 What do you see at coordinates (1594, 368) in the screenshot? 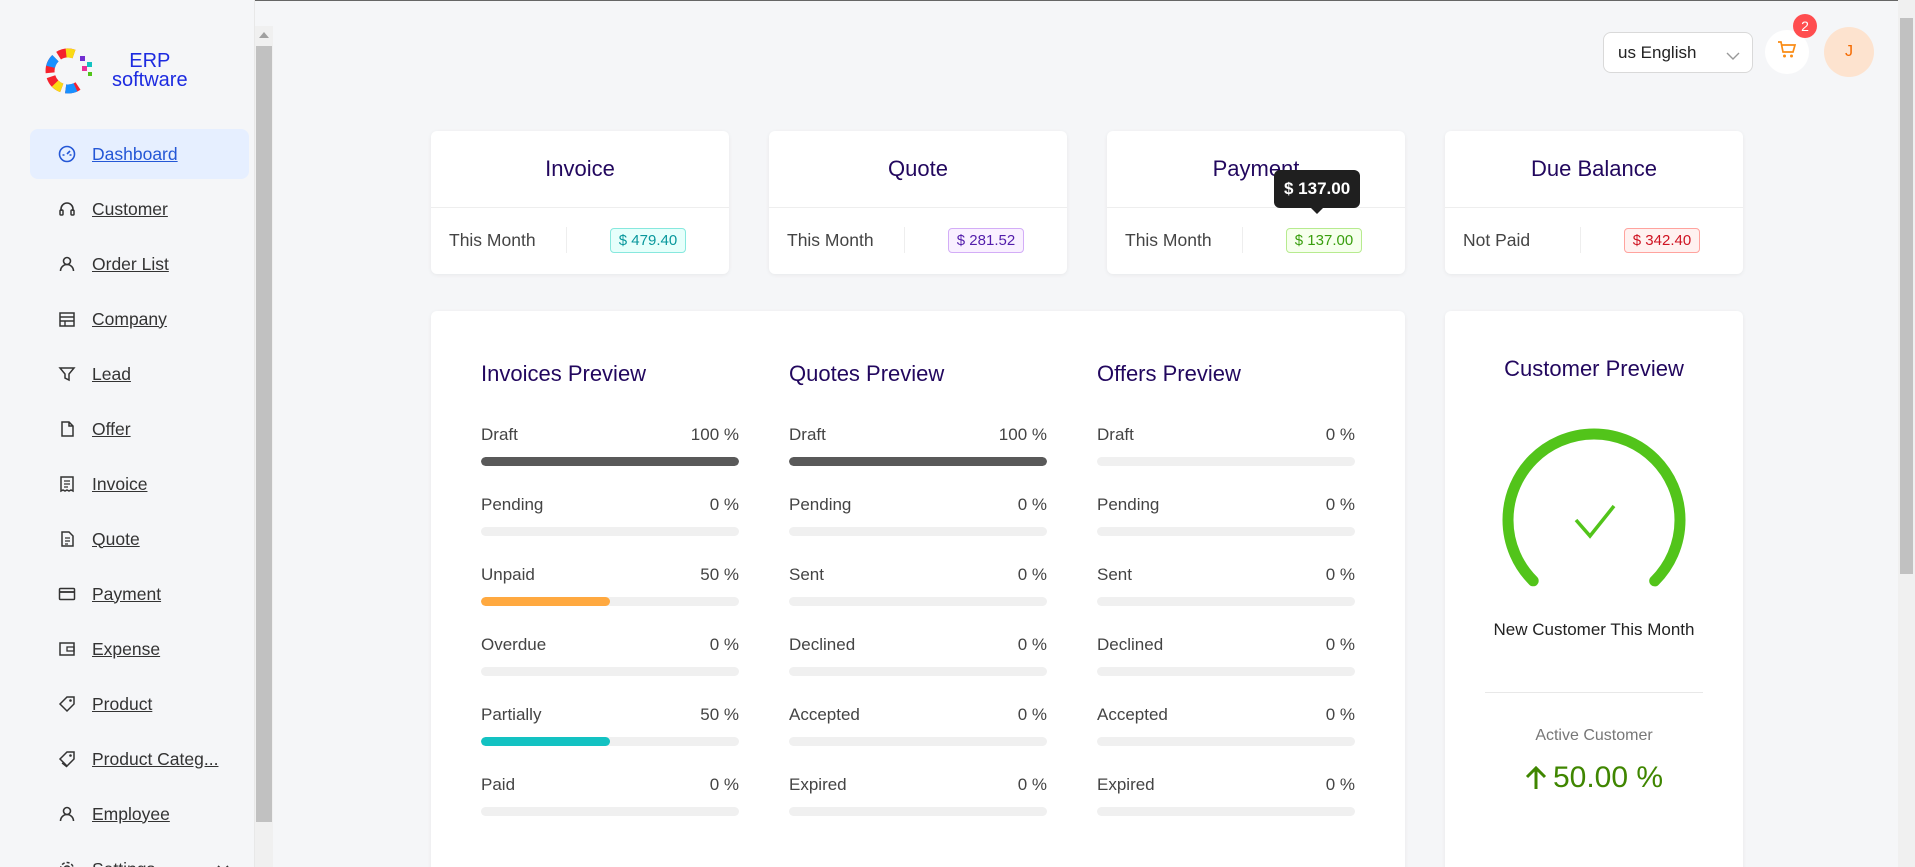
I see `customer-preview-title: Customer Preview` at bounding box center [1594, 368].